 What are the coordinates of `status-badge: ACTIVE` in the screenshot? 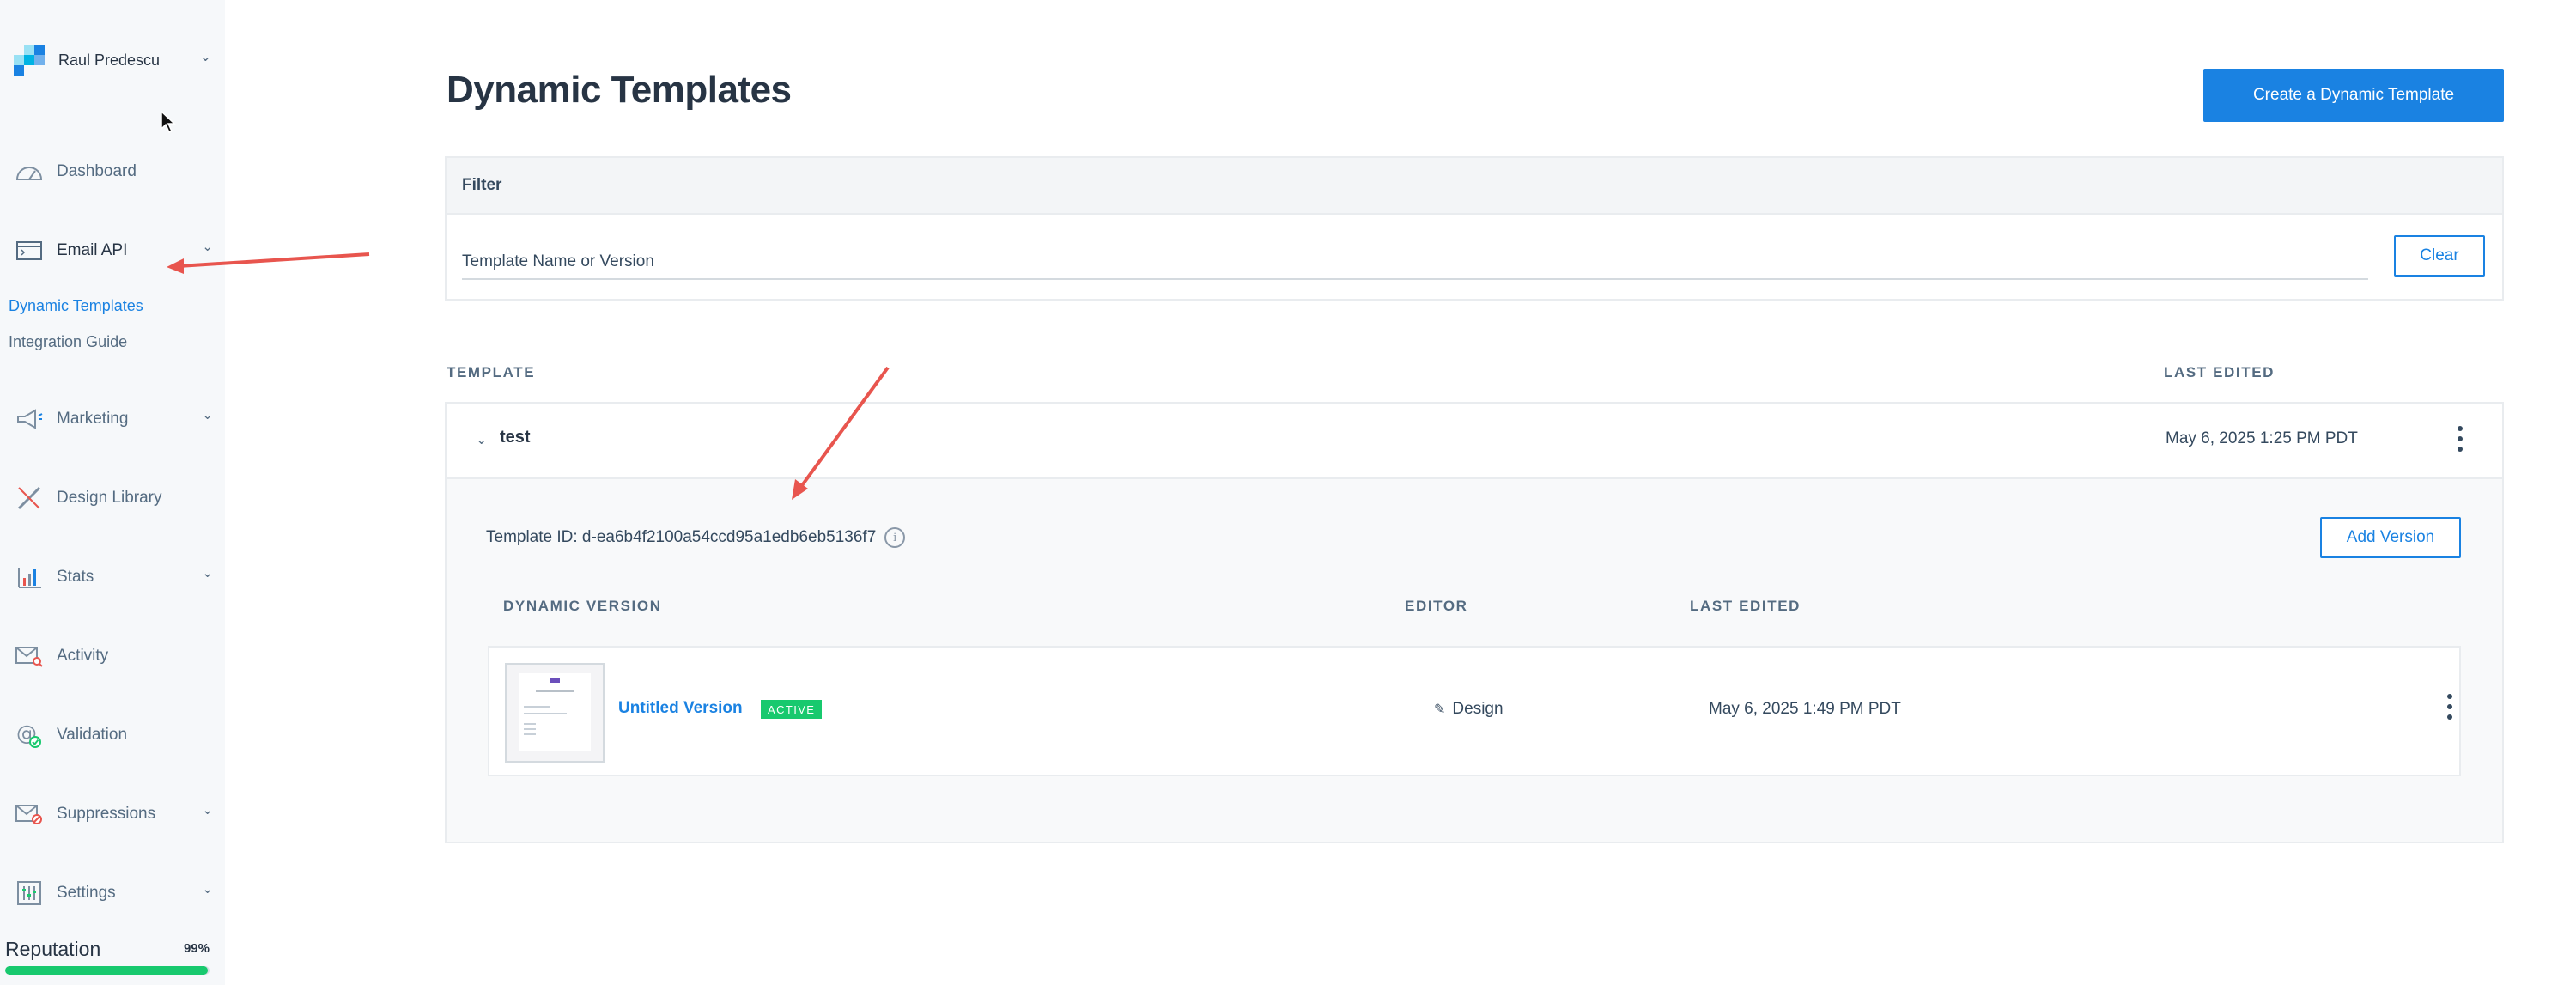 It's located at (792, 709).